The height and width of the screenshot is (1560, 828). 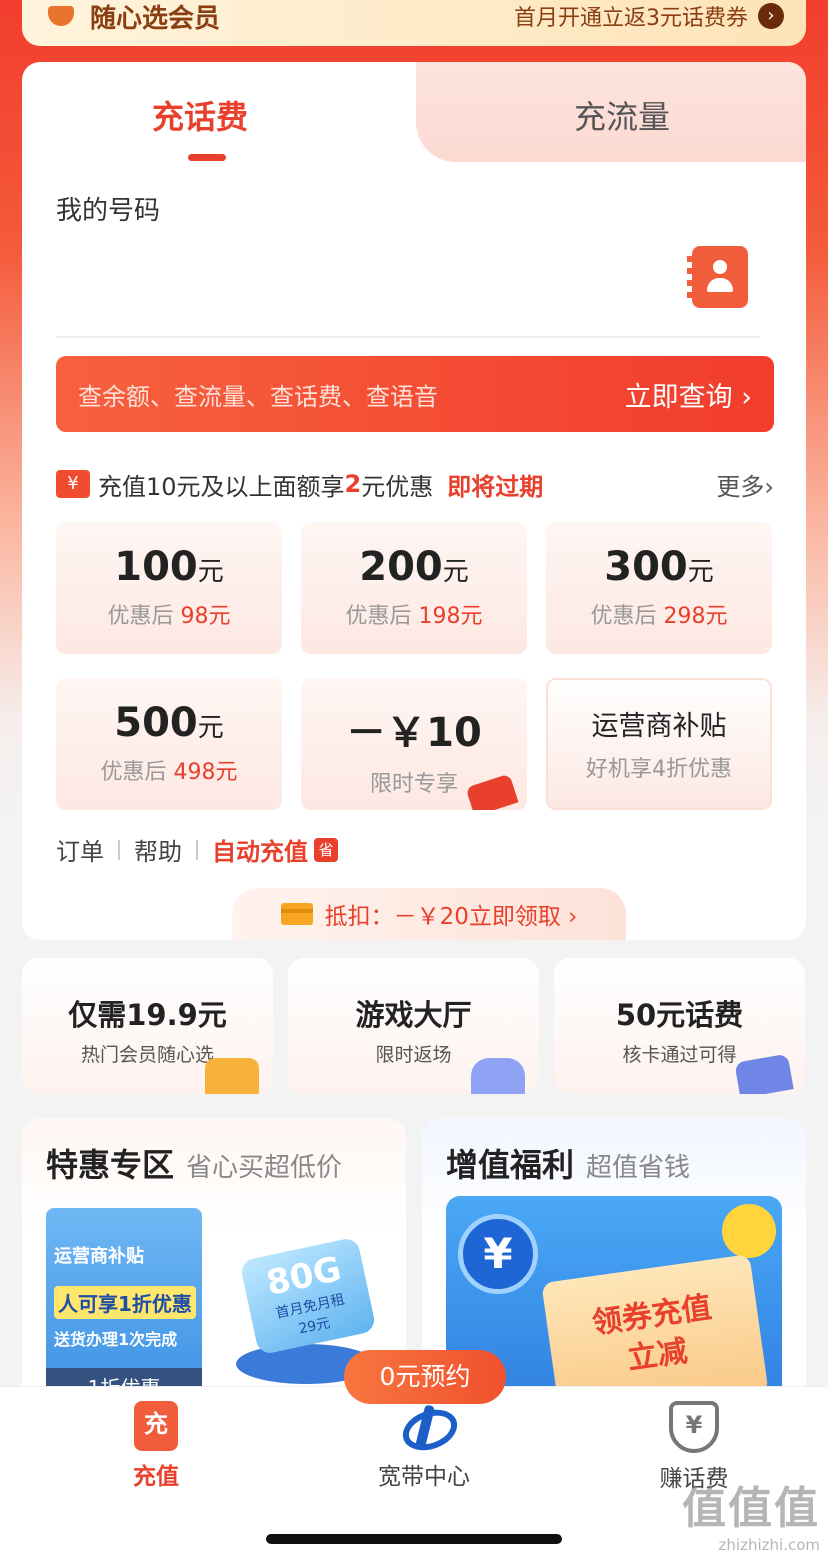 I want to click on phone-field-row, so click(x=408, y=290).